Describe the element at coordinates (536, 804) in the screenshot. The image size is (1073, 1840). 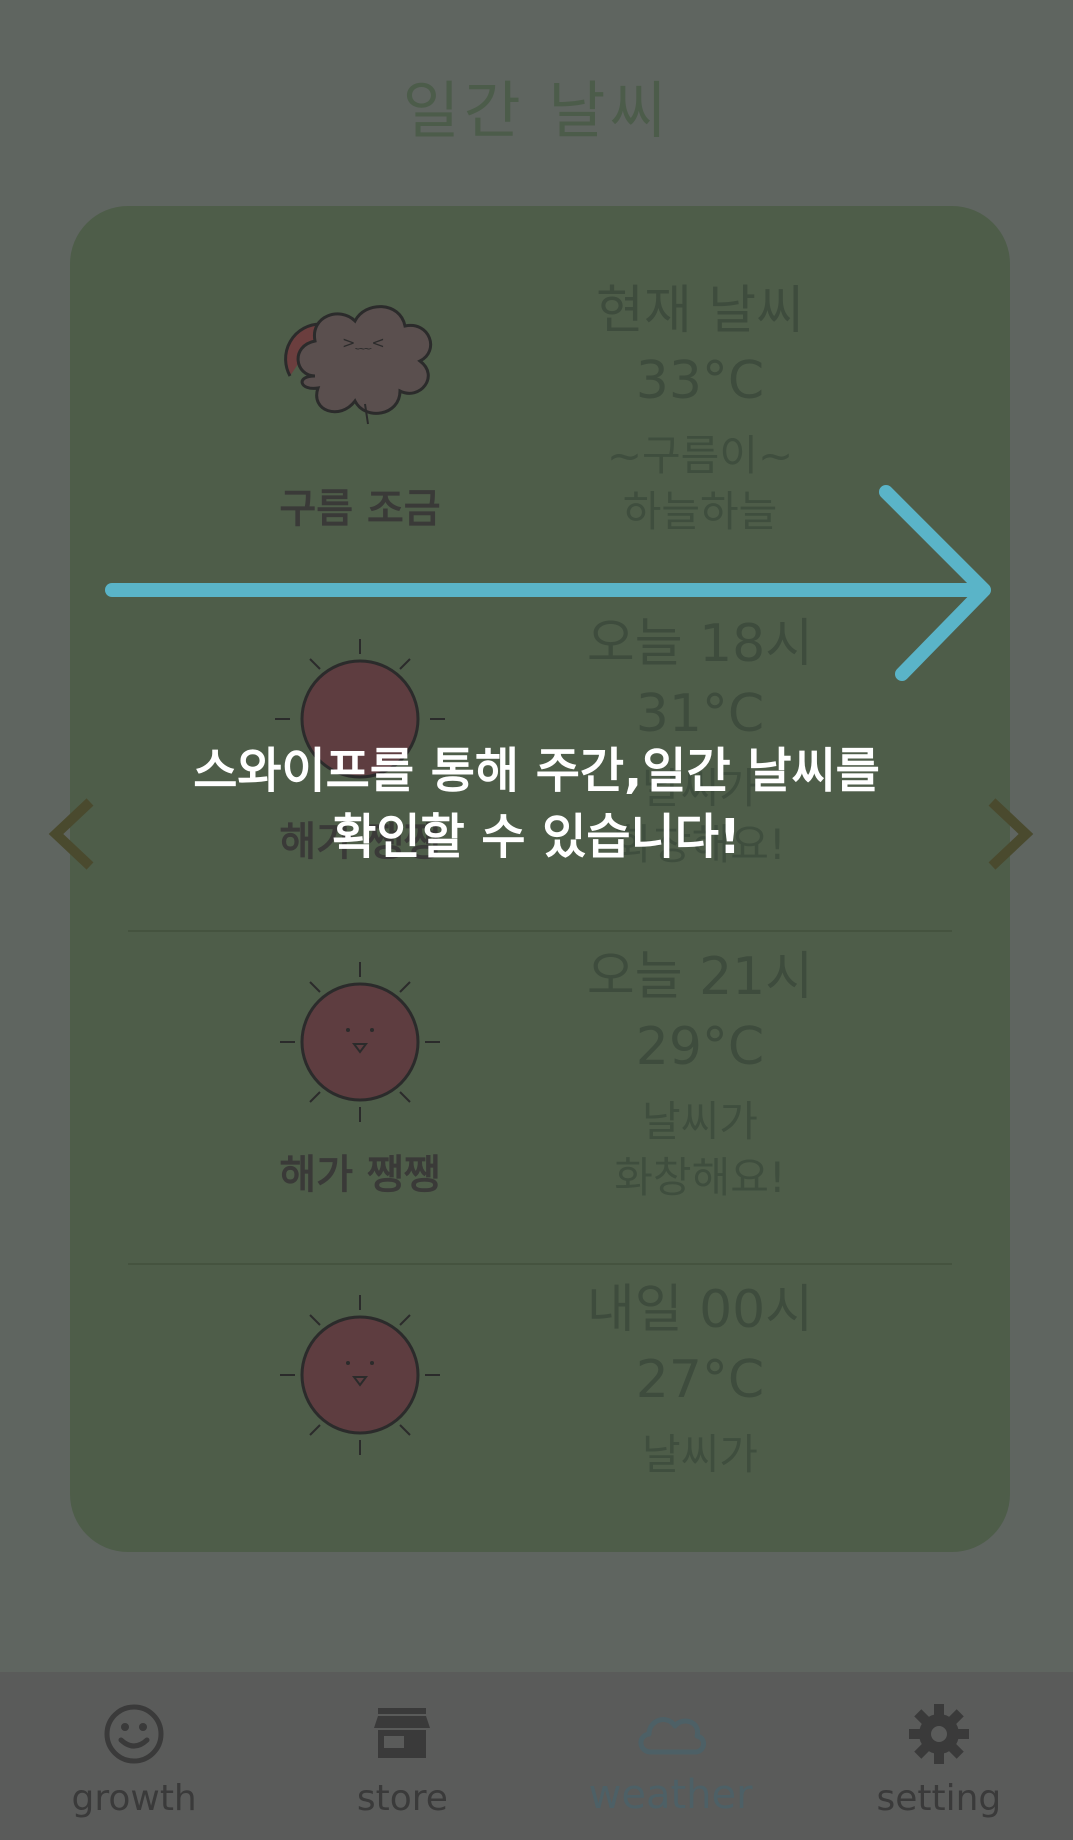
I see `swipe-hint-text: 스와이프를 통해 주간,일간 날씨를 확인할 수 있습니다!` at that location.